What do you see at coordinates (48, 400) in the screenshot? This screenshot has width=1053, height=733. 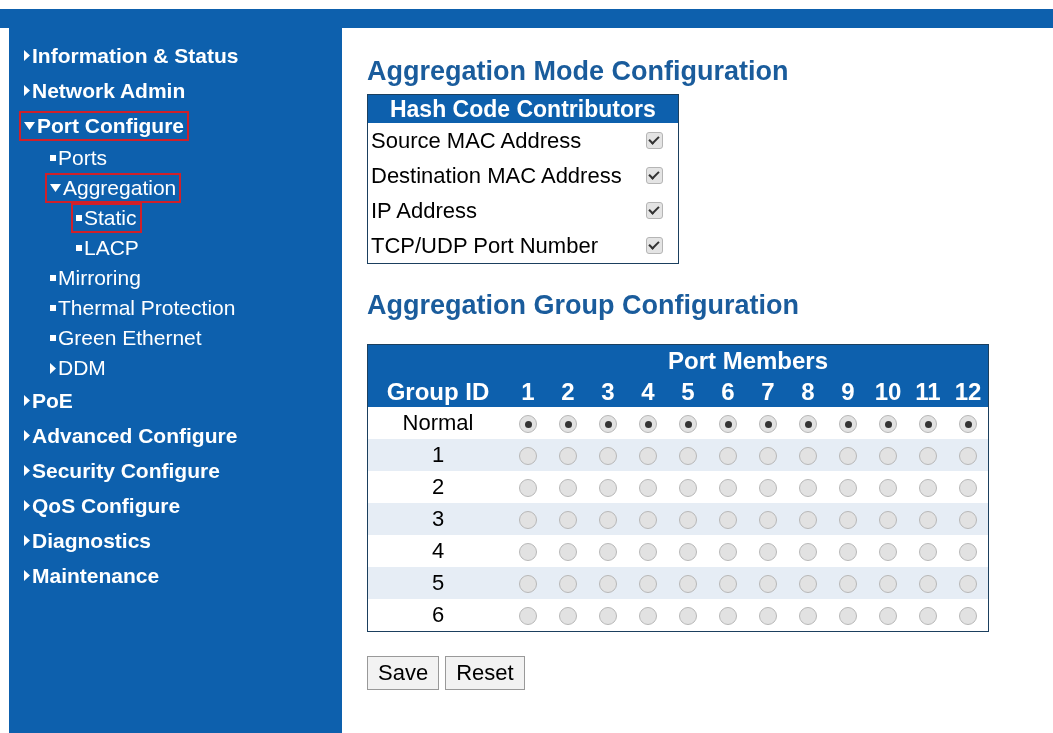 I see `sidebar-item: PoE` at bounding box center [48, 400].